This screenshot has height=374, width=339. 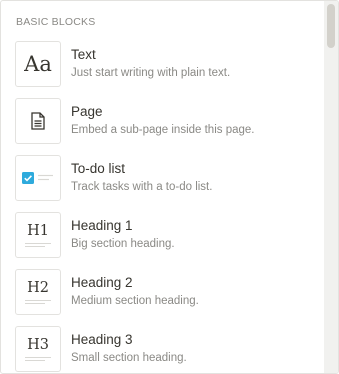 I want to click on page-document-svg, so click(x=38, y=121).